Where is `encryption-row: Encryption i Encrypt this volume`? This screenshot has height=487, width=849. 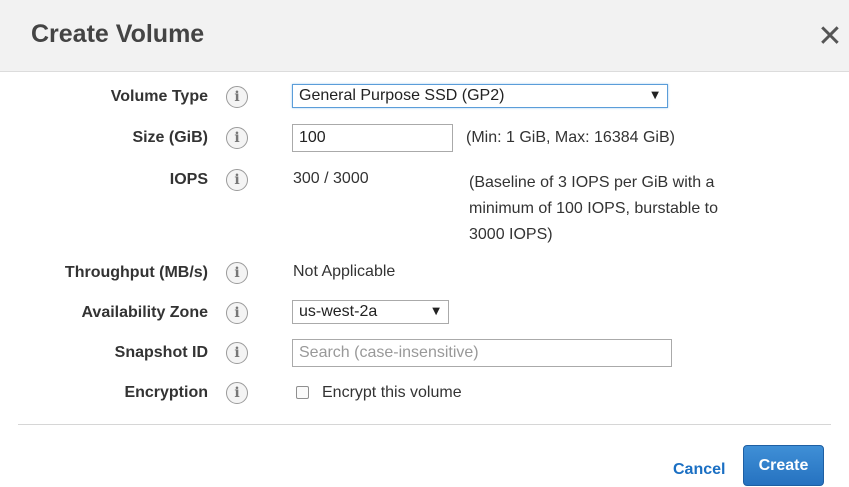
encryption-row: Encryption i Encrypt this volume is located at coordinates (424, 393).